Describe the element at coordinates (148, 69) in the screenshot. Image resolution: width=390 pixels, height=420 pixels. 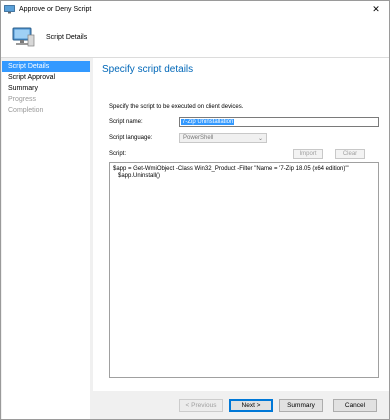
I see `page-title: Specify script details` at that location.